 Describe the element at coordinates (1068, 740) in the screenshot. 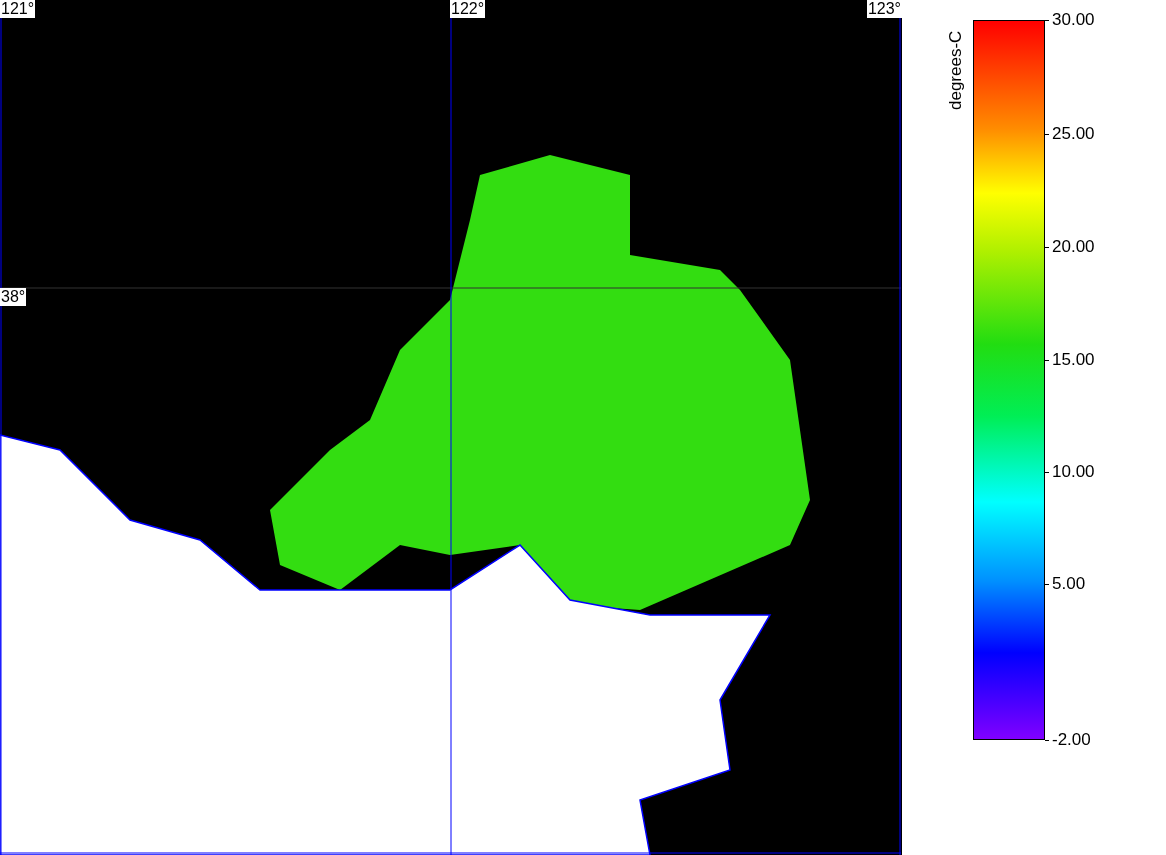

I see `scale-label: -2.00` at that location.